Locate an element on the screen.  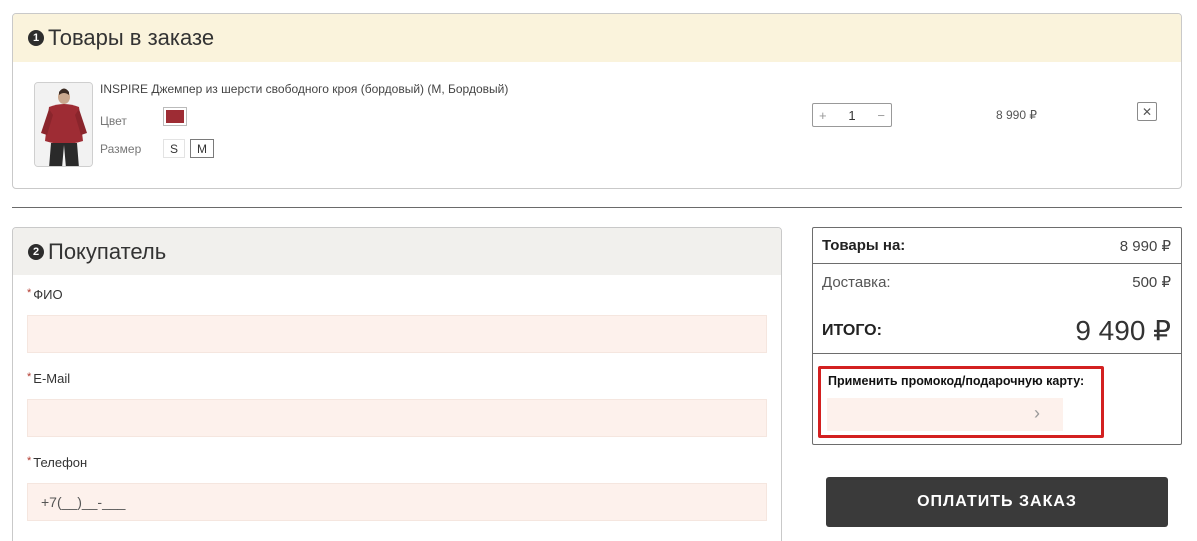
section-divider is located at coordinates (597, 207).